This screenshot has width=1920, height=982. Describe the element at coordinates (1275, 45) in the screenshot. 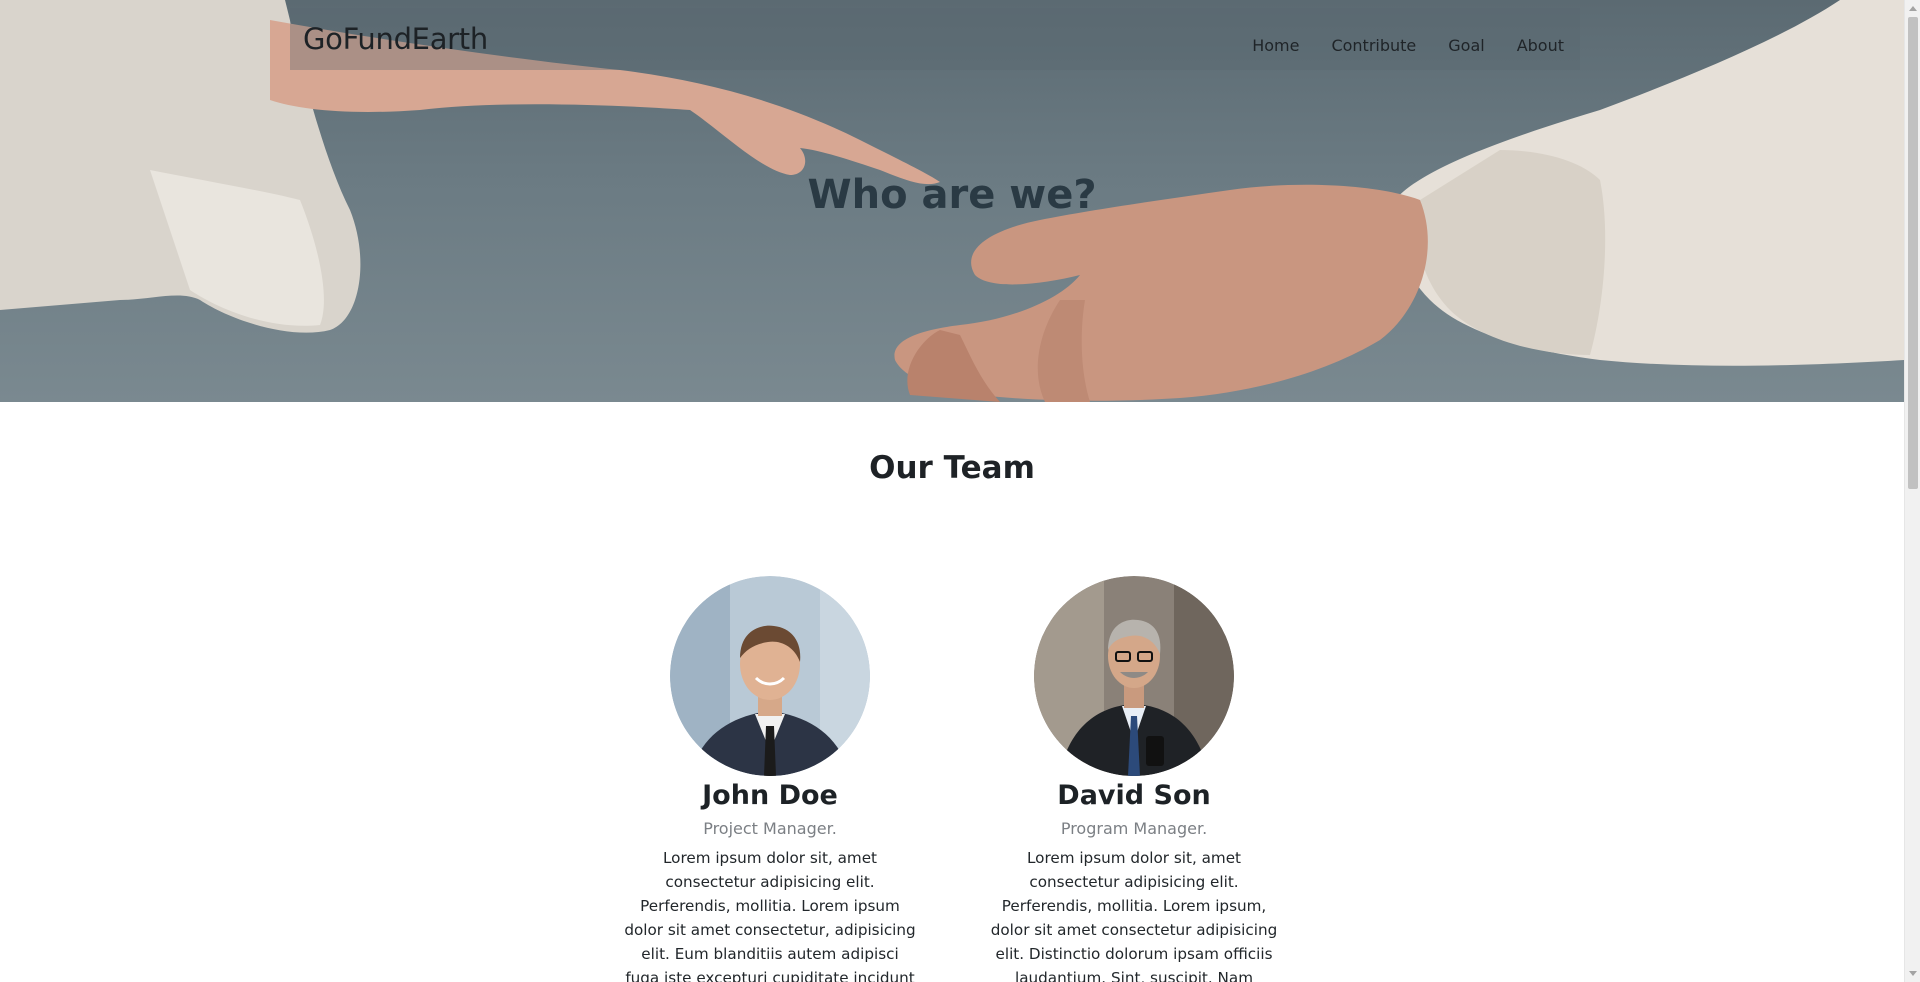

I see `nav-link-home: Home` at that location.